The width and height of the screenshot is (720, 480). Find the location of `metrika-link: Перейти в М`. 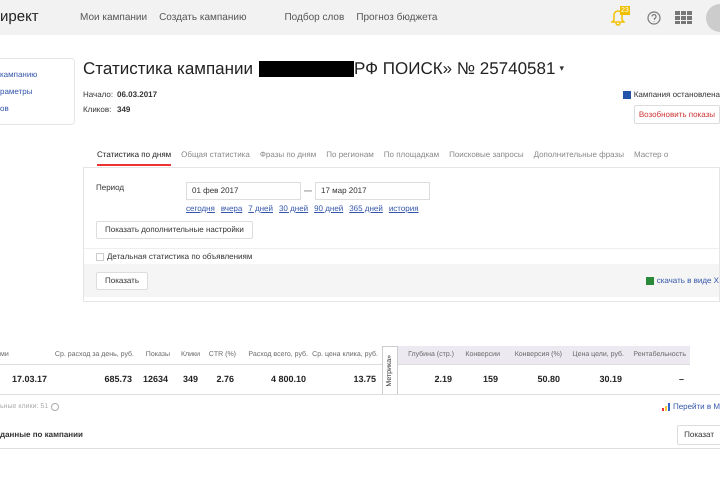

metrika-link: Перейти в М is located at coordinates (696, 407).